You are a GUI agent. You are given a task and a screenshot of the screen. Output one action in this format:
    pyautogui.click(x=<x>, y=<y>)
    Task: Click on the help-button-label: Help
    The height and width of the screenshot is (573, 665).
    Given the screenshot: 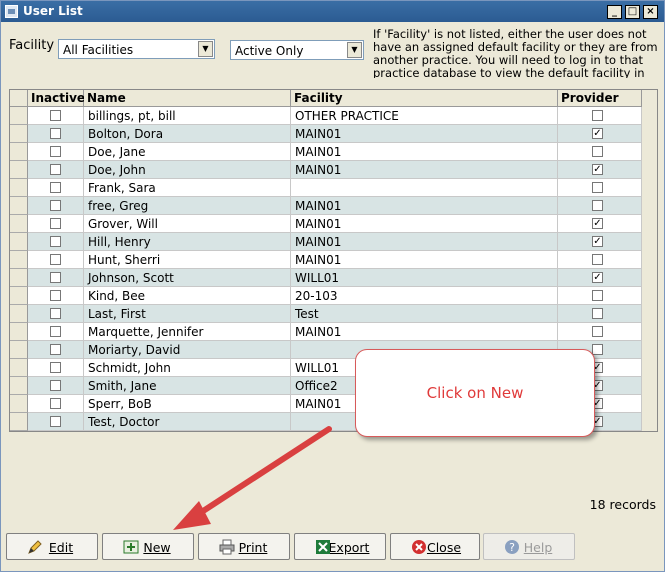 What is the action you would take?
    pyautogui.click(x=538, y=547)
    